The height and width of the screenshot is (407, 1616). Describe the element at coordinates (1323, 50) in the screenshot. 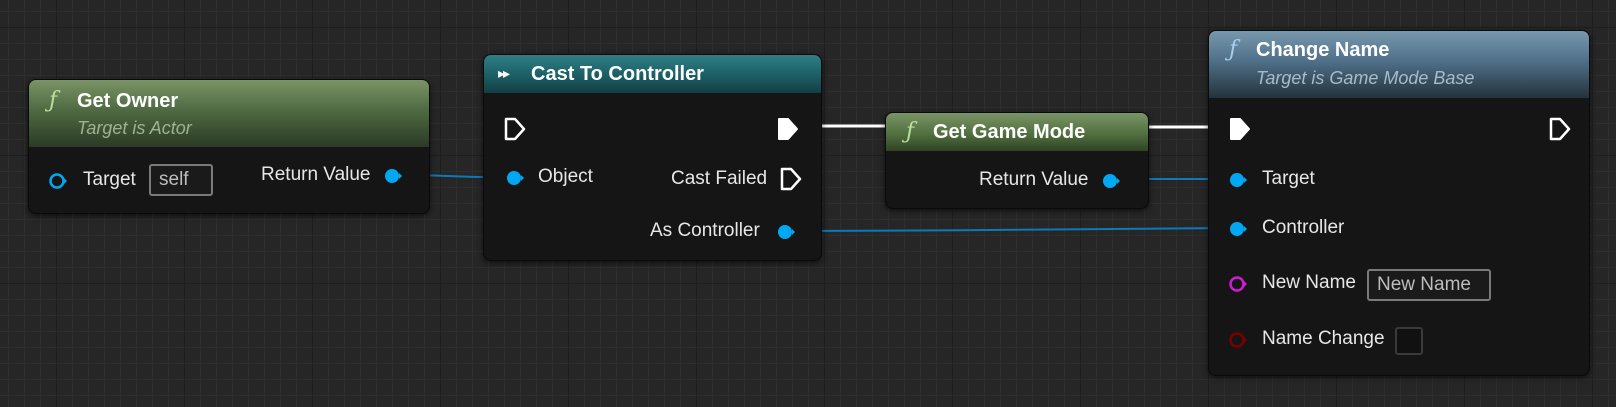

I see `node-title: Change Name` at that location.